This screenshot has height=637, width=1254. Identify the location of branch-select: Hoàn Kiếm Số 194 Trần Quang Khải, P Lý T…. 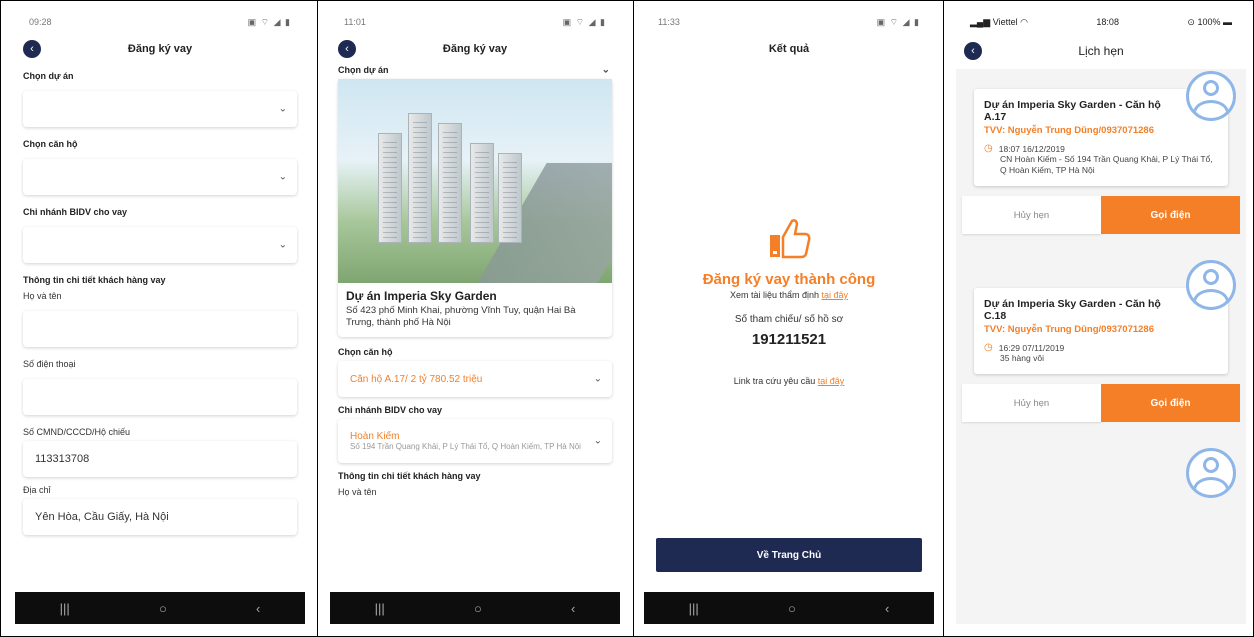
(475, 441).